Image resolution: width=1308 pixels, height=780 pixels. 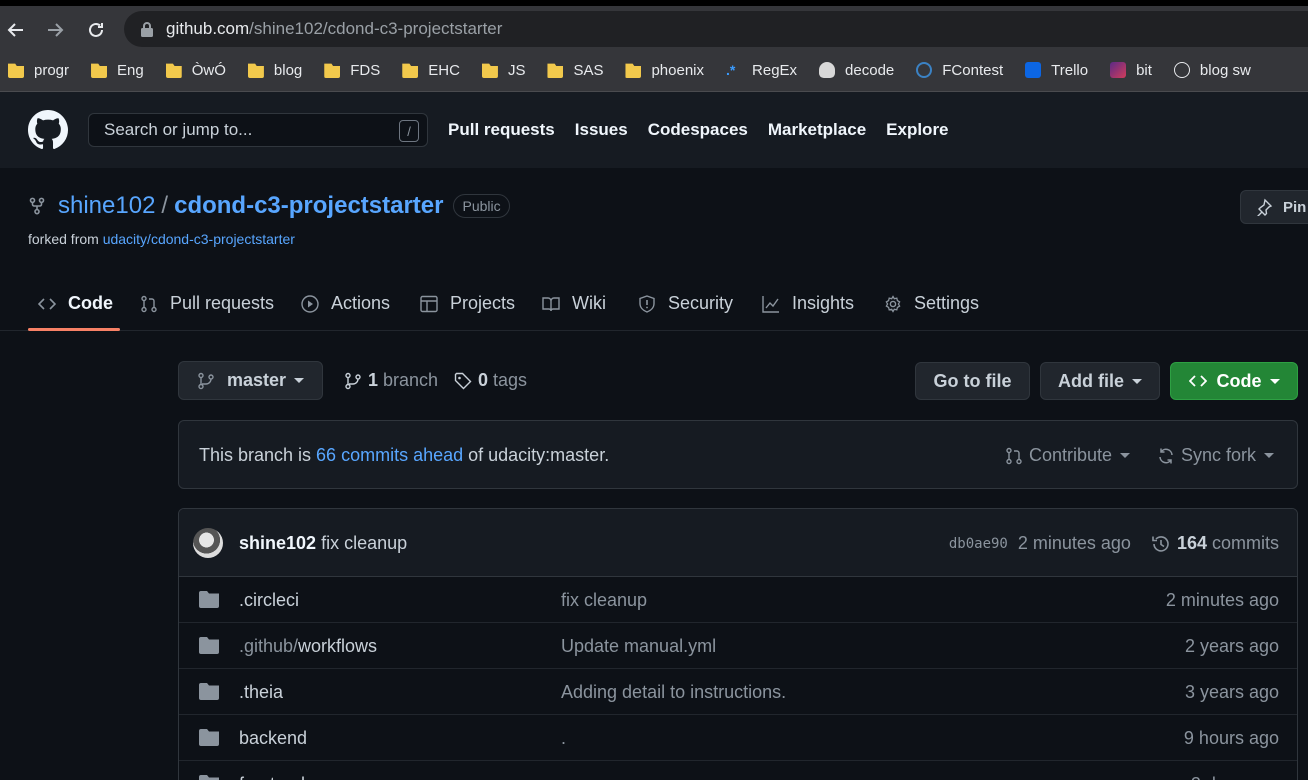 I want to click on bookmark-6: JS, so click(x=503, y=70).